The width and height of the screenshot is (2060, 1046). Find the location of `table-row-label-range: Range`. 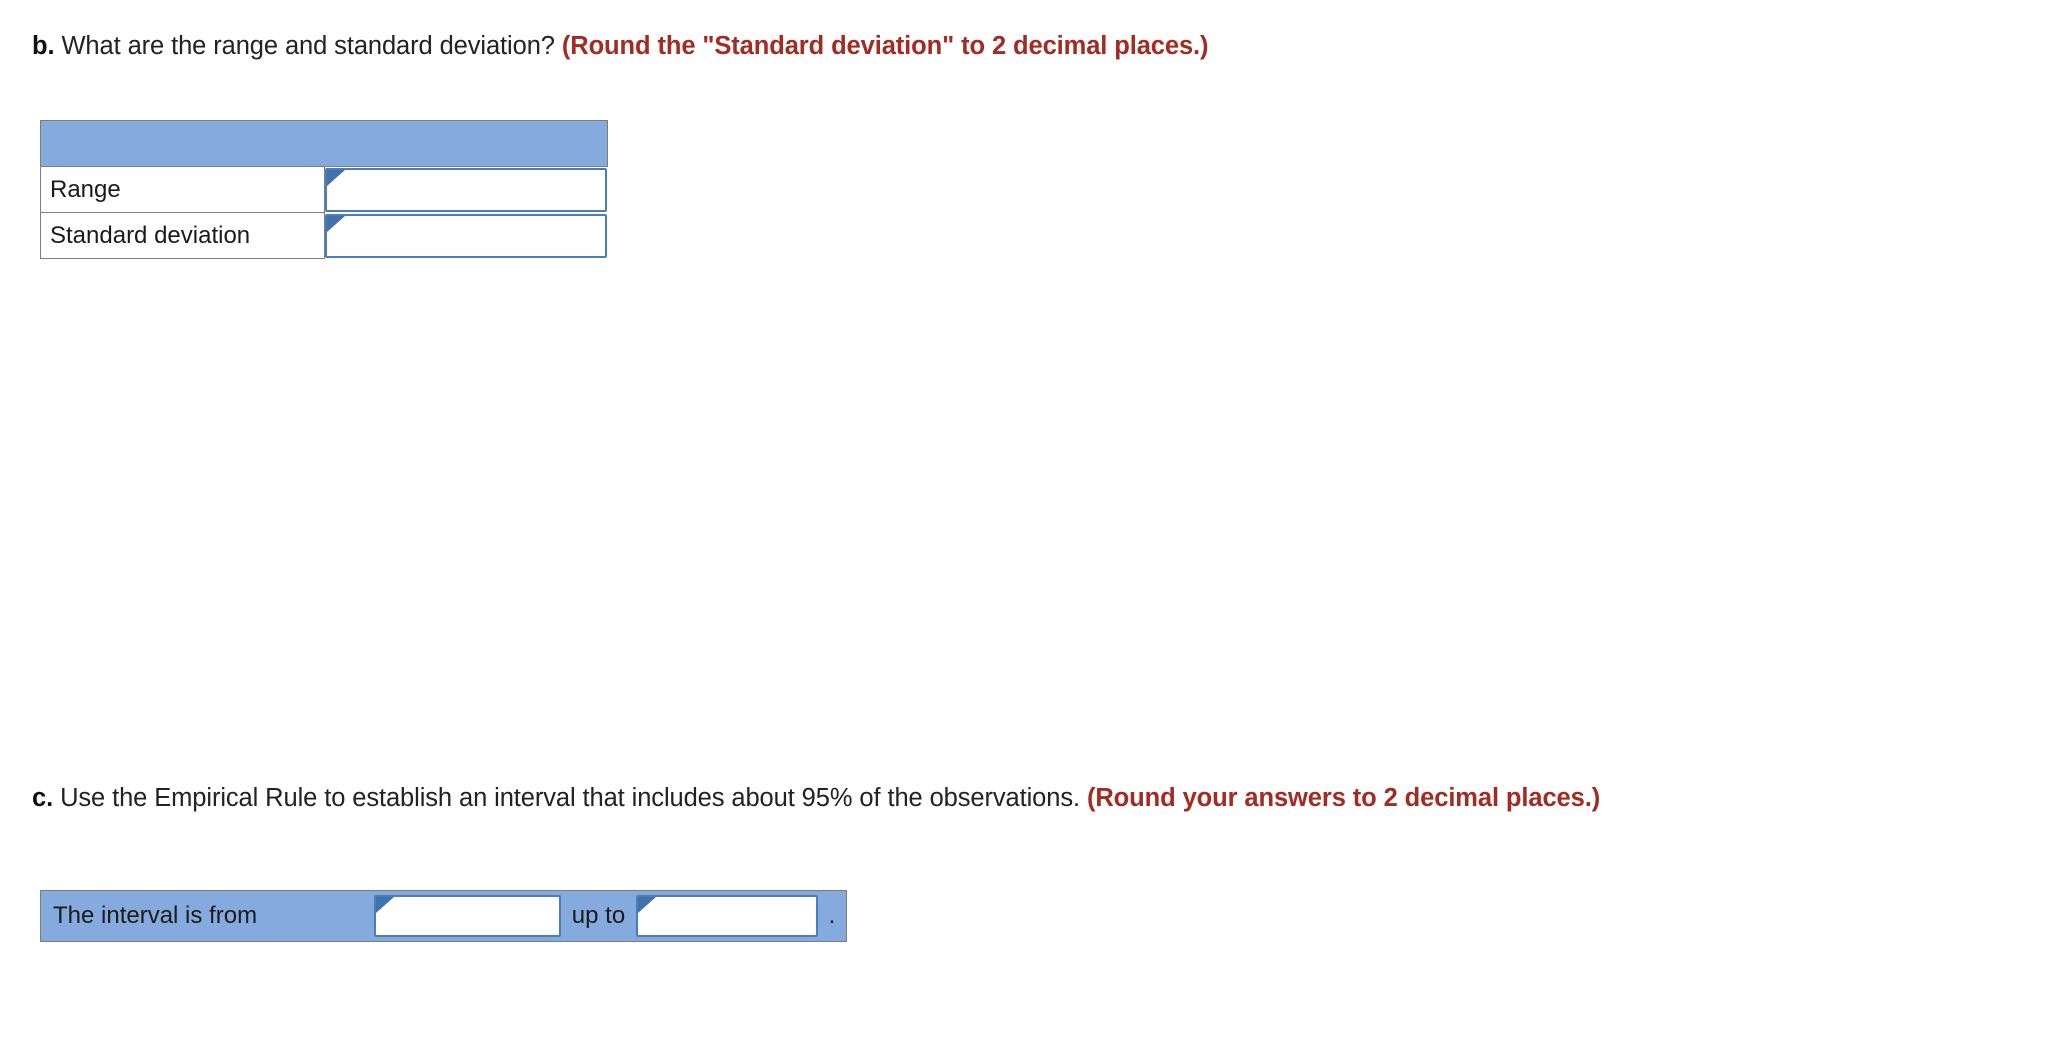

table-row-label-range: Range is located at coordinates (182, 189).